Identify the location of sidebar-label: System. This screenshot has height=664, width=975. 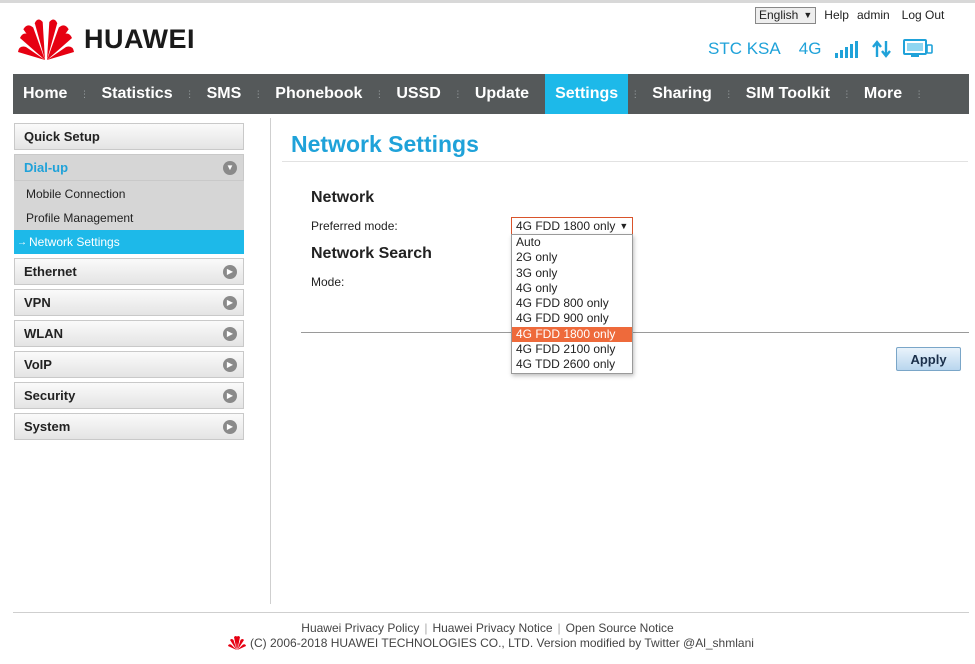
(47, 426).